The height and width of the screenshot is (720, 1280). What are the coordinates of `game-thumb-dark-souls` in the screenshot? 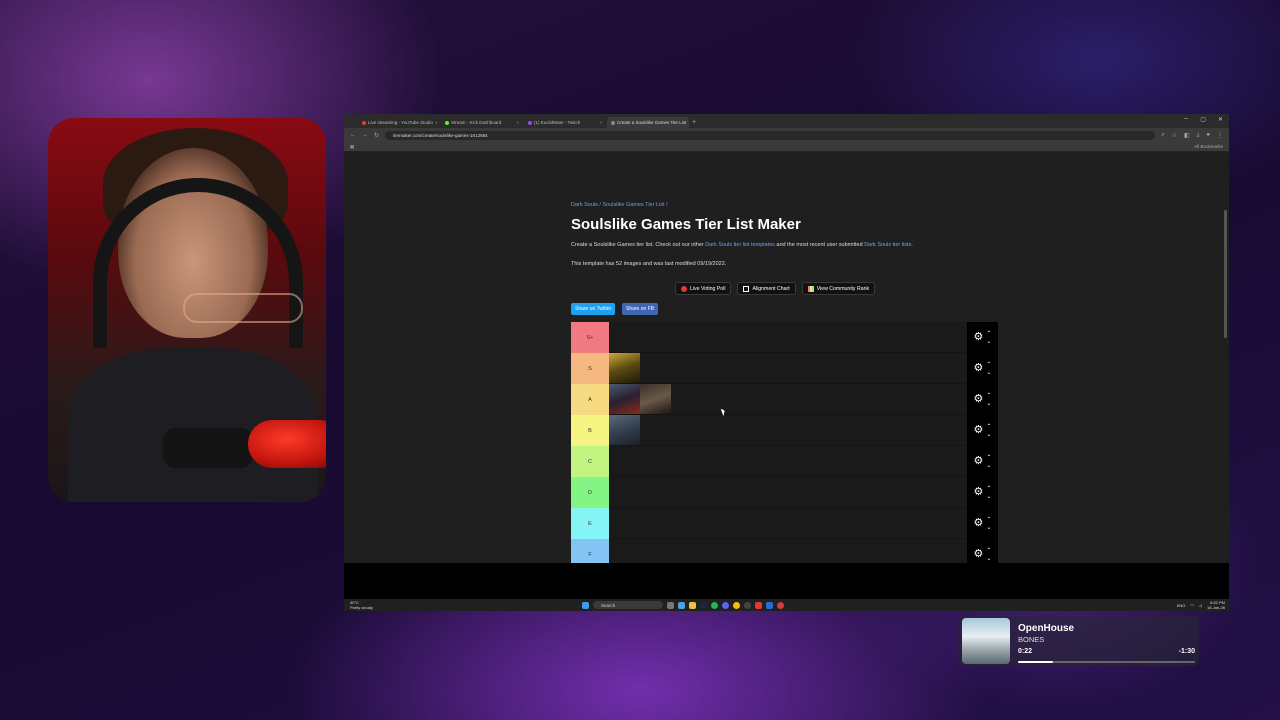 It's located at (655, 399).